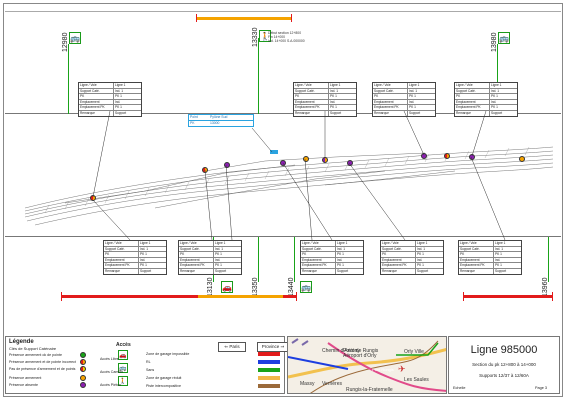 The height and width of the screenshot is (400, 566). What do you see at coordinates (110, 385) in the screenshot?
I see `acces-row: Accès Piéton` at bounding box center [110, 385].